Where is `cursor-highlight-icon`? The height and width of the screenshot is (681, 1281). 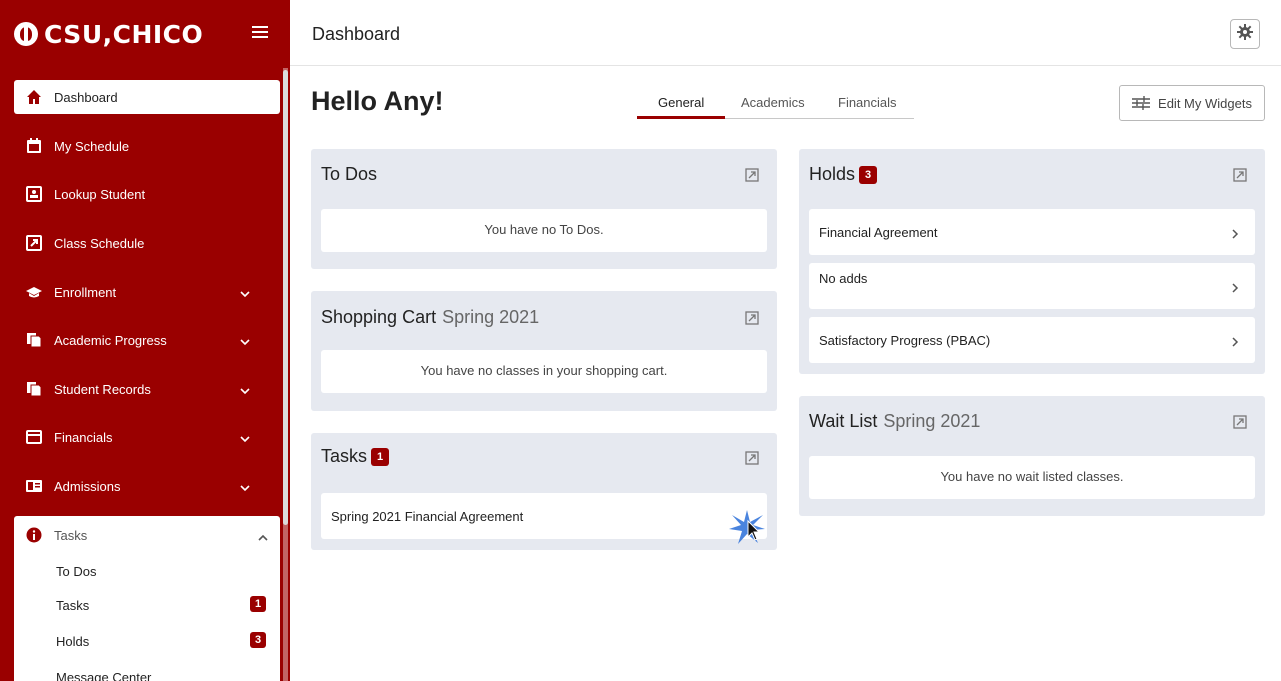 cursor-highlight-icon is located at coordinates (747, 527).